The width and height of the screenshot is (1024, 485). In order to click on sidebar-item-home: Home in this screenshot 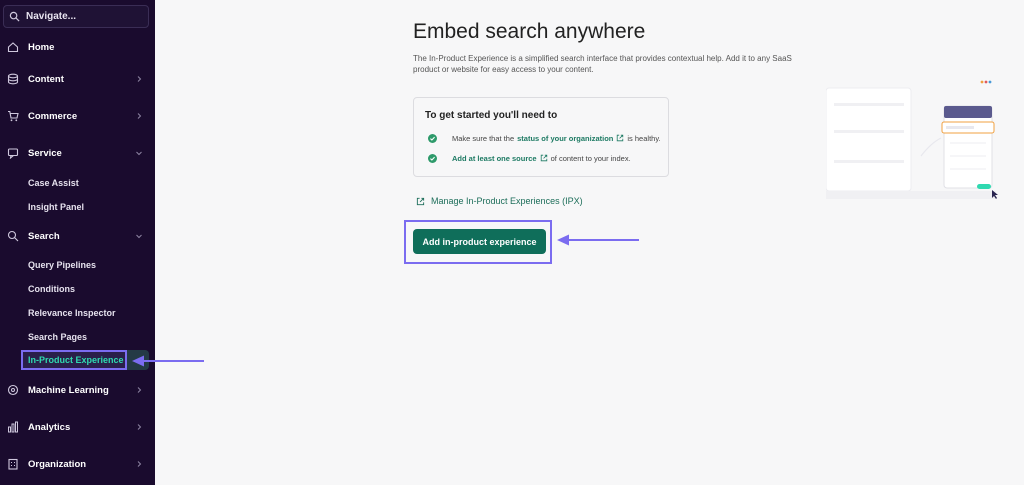, I will do `click(77, 47)`.